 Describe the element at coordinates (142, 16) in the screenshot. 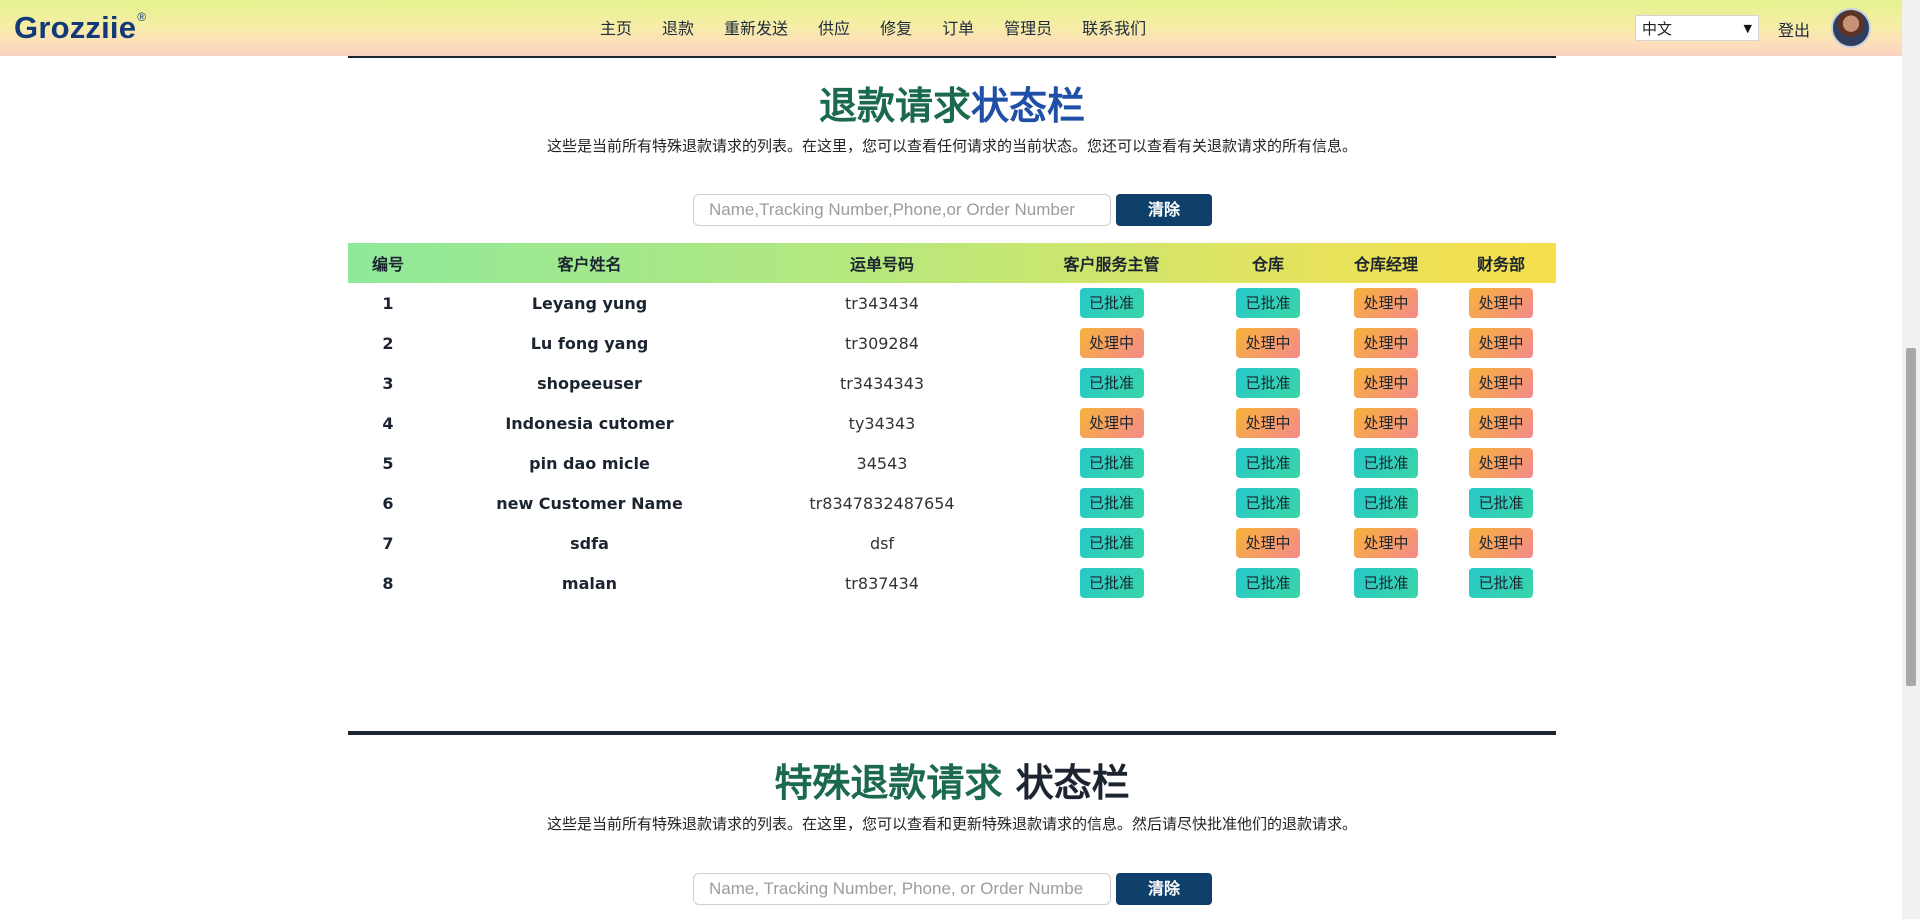

I see `registered-mark: ®` at that location.